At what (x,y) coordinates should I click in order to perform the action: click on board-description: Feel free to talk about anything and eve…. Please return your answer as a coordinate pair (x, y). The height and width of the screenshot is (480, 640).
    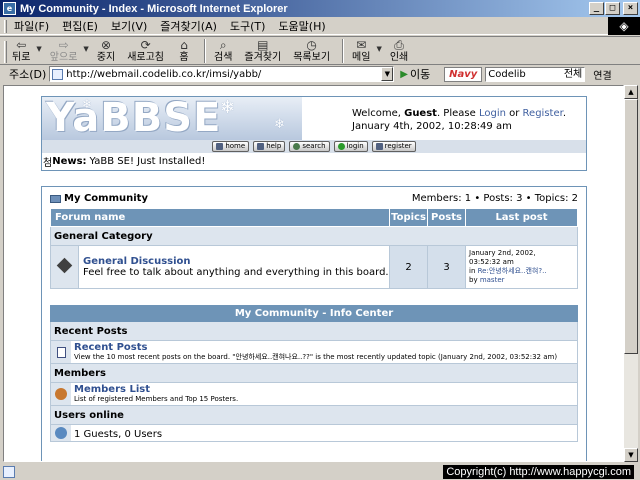
    Looking at the image, I should click on (236, 272).